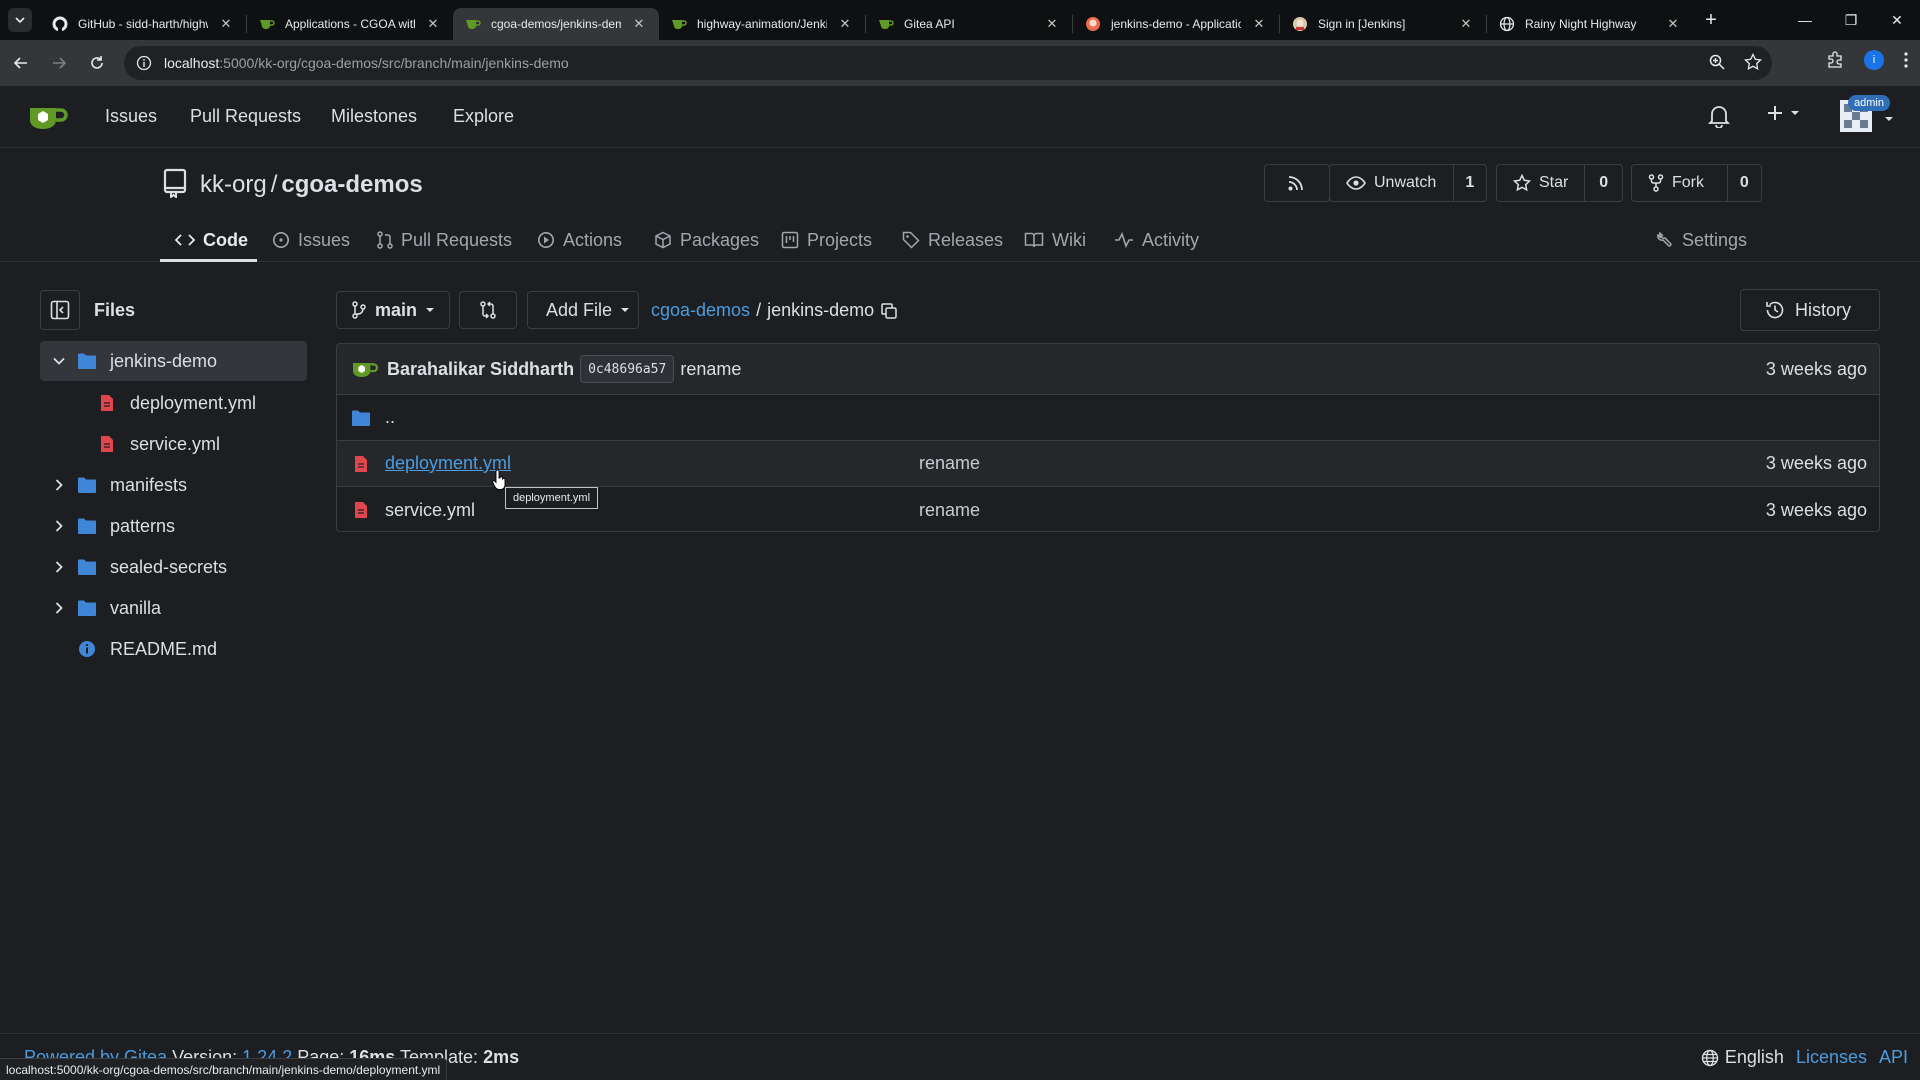 This screenshot has width=1920, height=1080. What do you see at coordinates (430, 510) in the screenshot?
I see `file-link: service.yml` at bounding box center [430, 510].